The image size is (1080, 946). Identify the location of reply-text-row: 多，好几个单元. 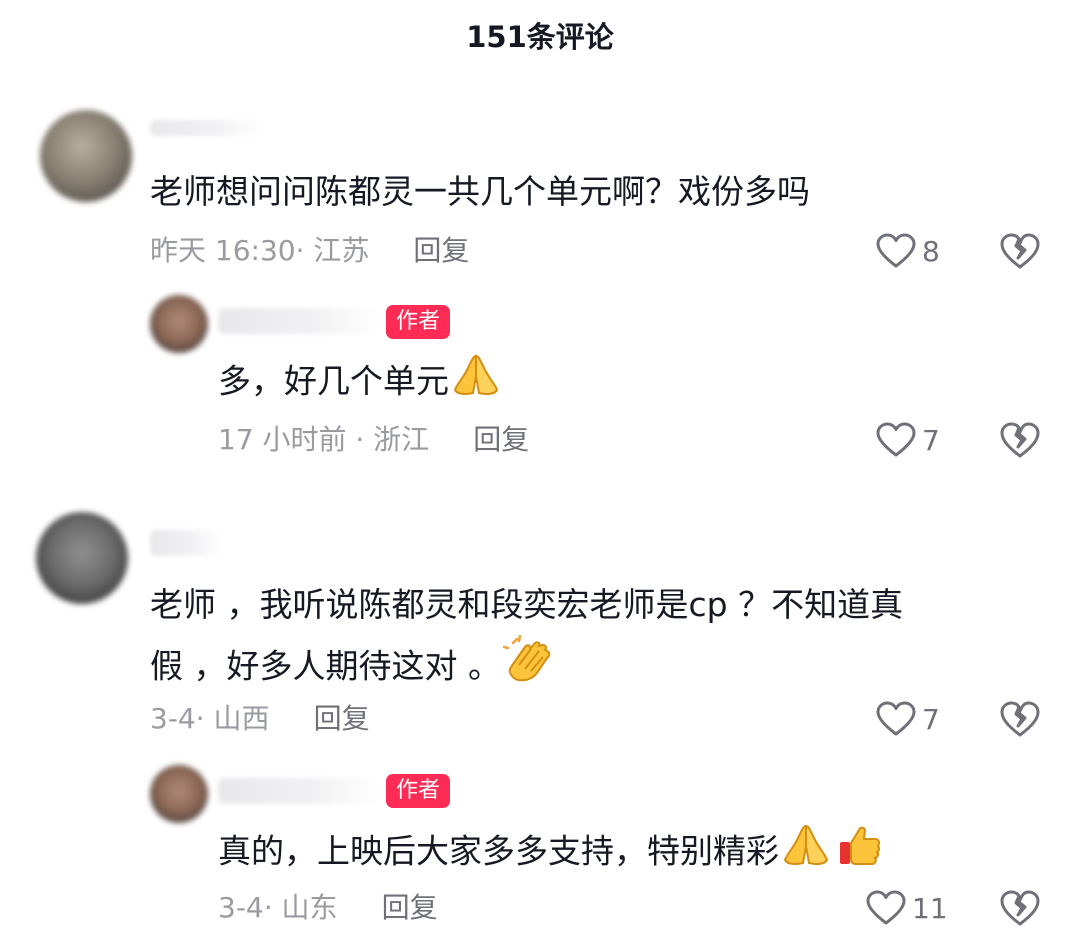
(359, 383).